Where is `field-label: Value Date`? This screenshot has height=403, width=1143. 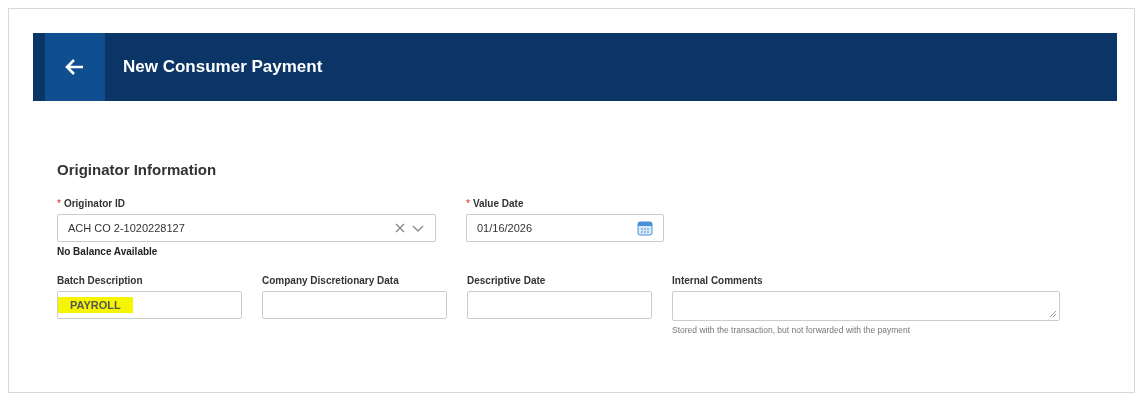 field-label: Value Date is located at coordinates (498, 203).